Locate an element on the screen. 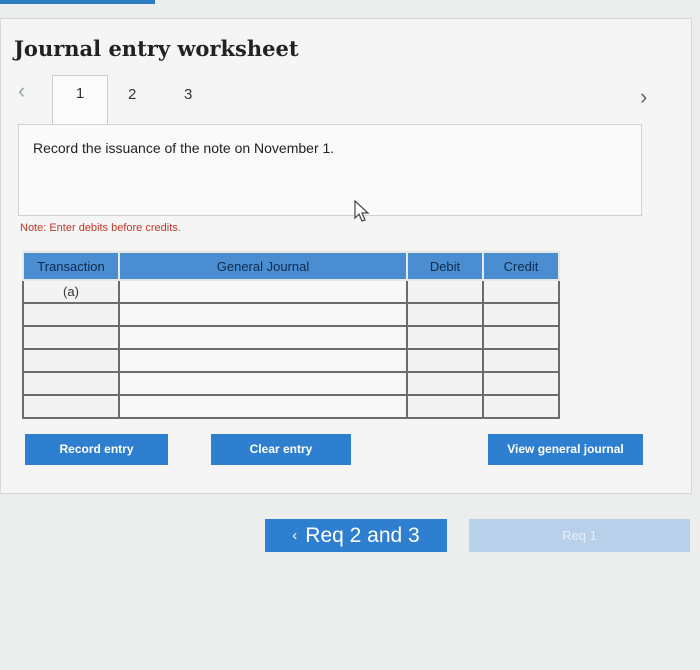 The height and width of the screenshot is (670, 700). note-text: Note: Enter debits before credits. is located at coordinates (100, 228).